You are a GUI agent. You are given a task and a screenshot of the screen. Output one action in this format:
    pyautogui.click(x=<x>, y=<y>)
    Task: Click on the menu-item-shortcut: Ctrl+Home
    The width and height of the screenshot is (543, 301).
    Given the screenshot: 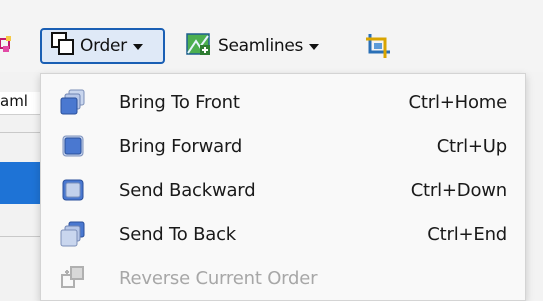 What is the action you would take?
    pyautogui.click(x=458, y=102)
    